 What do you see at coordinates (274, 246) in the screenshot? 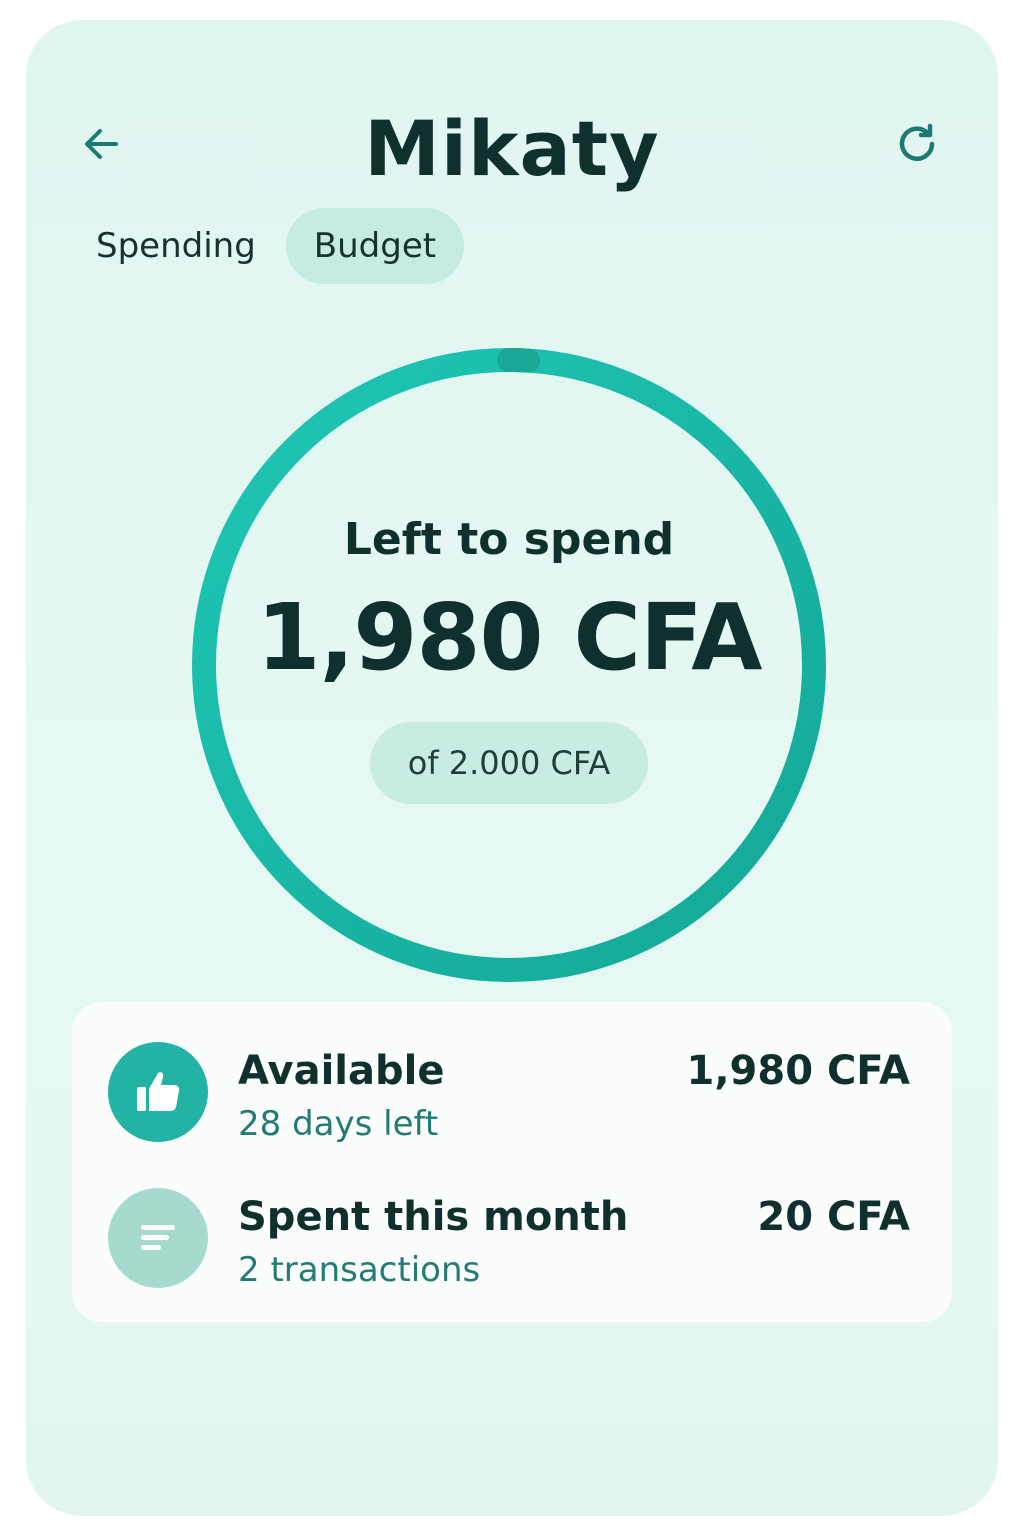
I see `view-tabs: Spending Budget` at bounding box center [274, 246].